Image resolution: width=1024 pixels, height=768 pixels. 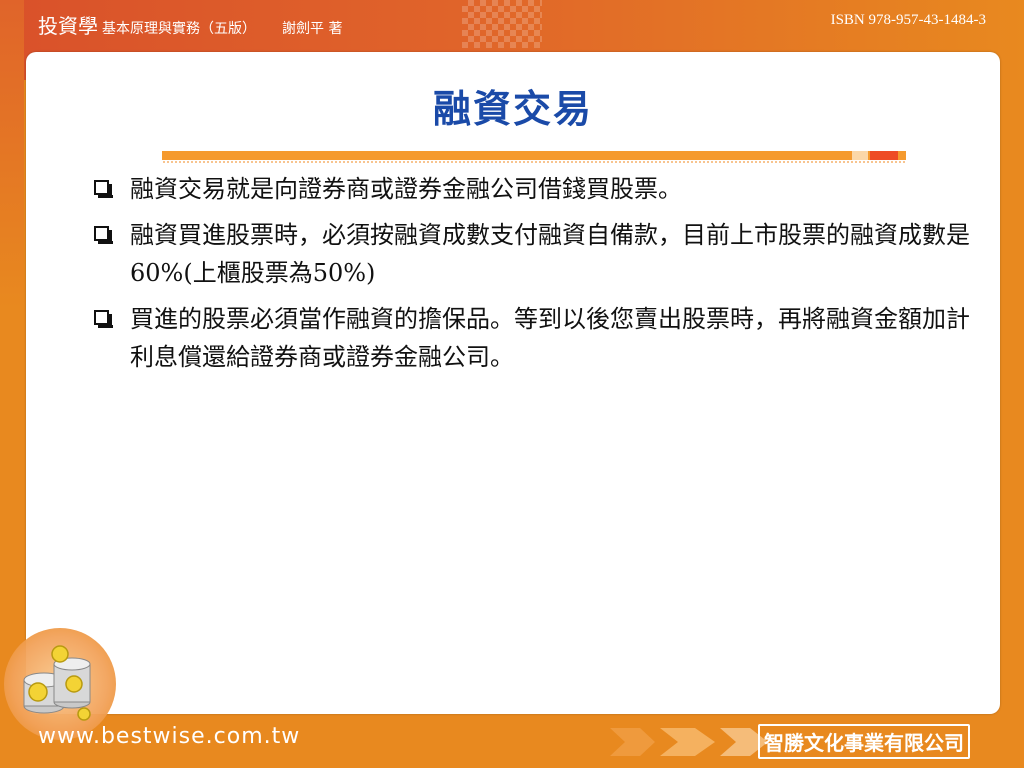 I want to click on book-title: 投資學, so click(x=68, y=26).